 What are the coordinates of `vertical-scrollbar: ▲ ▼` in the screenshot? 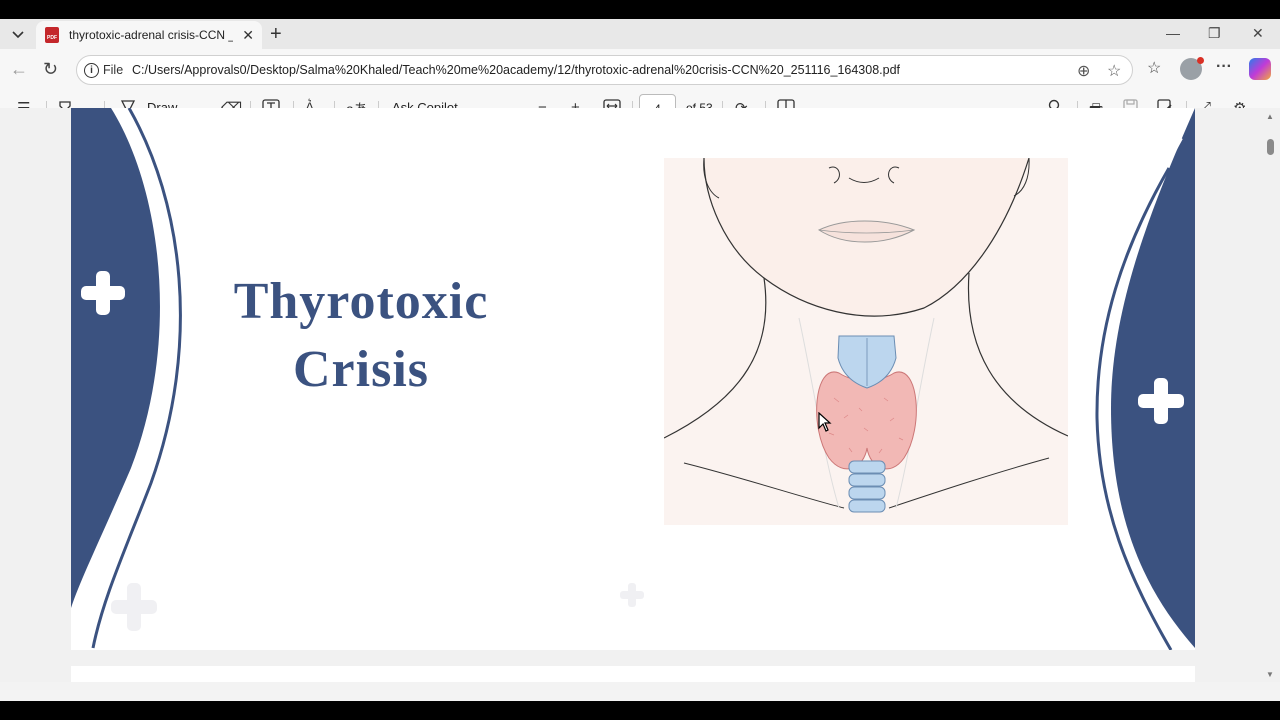 It's located at (1271, 395).